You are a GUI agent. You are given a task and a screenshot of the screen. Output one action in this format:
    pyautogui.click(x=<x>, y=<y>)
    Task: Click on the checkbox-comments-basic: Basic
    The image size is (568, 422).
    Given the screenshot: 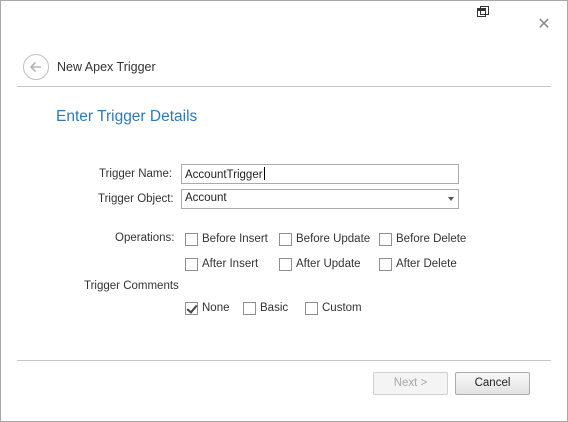 What is the action you would take?
    pyautogui.click(x=265, y=308)
    